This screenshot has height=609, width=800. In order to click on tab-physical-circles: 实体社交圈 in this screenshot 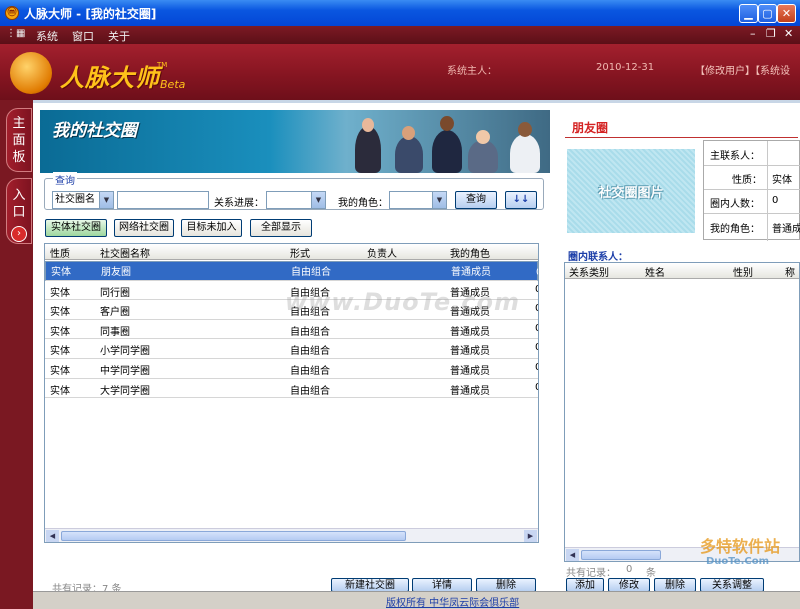, I will do `click(76, 228)`.